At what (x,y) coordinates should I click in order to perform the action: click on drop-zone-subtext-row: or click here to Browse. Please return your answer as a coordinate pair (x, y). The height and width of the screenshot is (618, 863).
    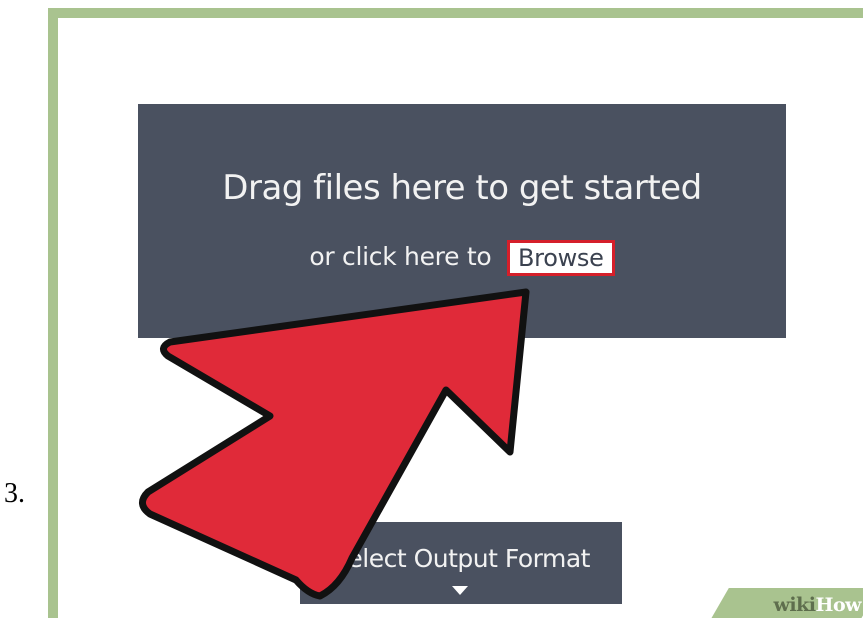
    Looking at the image, I should click on (462, 258).